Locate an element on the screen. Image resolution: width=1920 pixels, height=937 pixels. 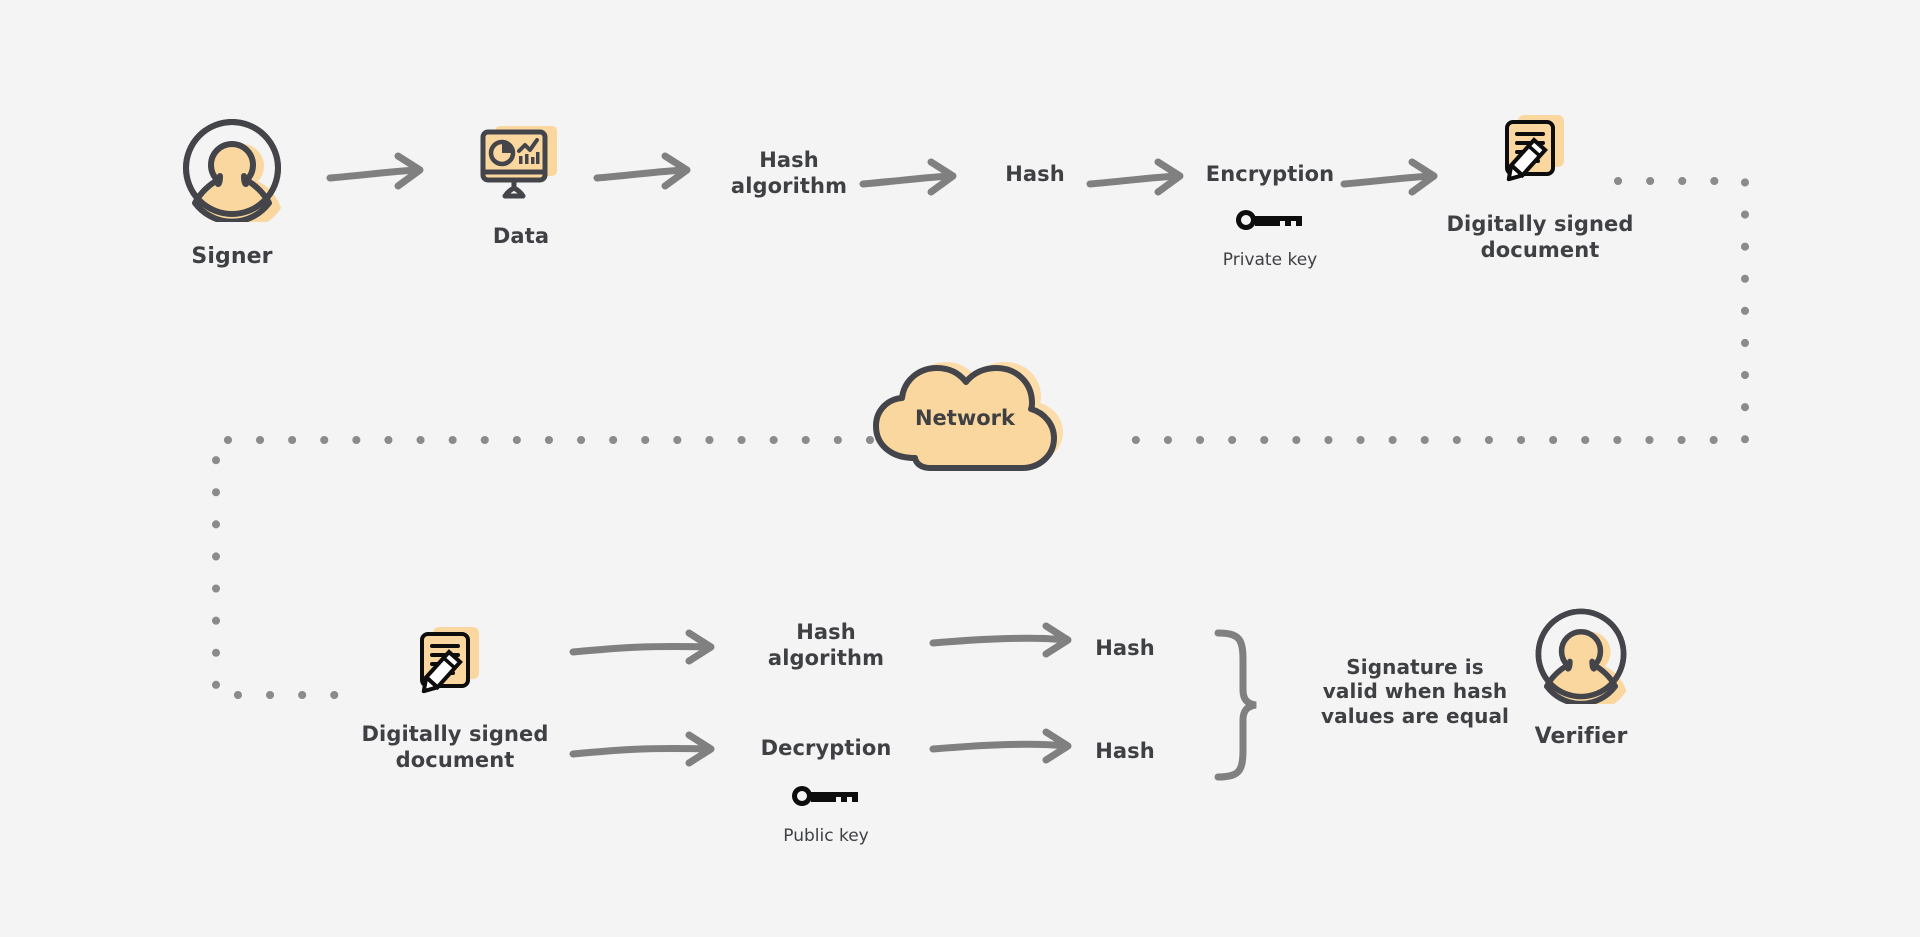
conclusion-line3: values are equal is located at coordinates (1415, 715).